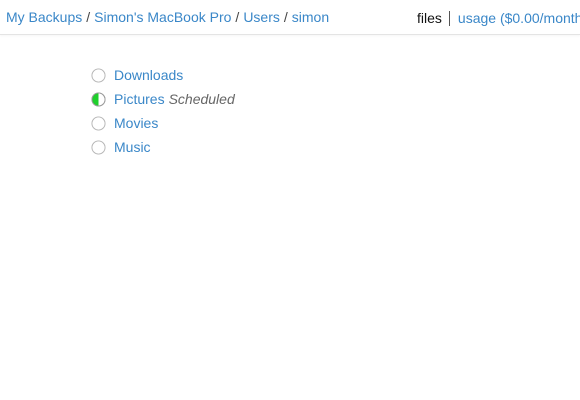 The height and width of the screenshot is (400, 580). I want to click on folder-label: Movies, so click(136, 123).